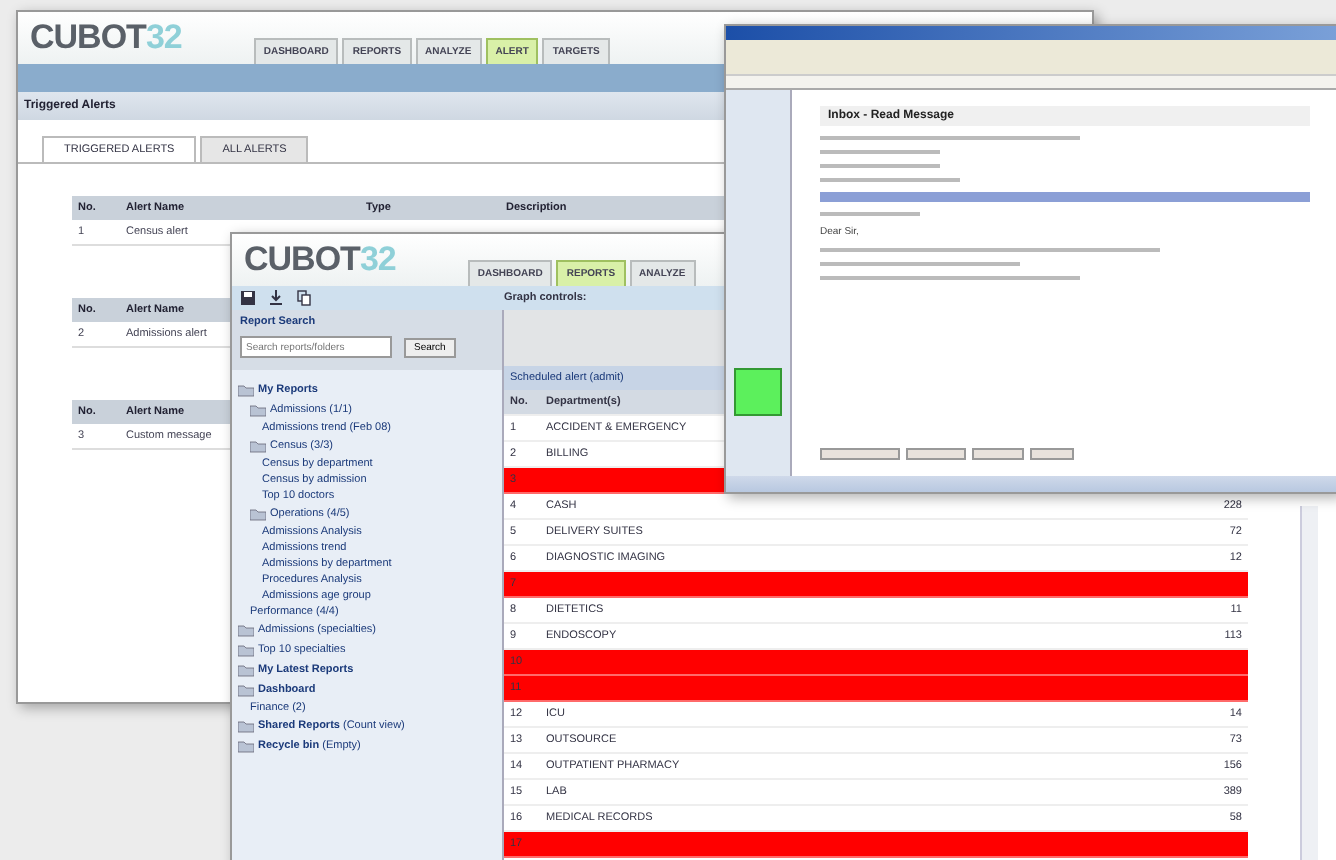  Describe the element at coordinates (304, 298) in the screenshot. I see `copy-icon` at that location.